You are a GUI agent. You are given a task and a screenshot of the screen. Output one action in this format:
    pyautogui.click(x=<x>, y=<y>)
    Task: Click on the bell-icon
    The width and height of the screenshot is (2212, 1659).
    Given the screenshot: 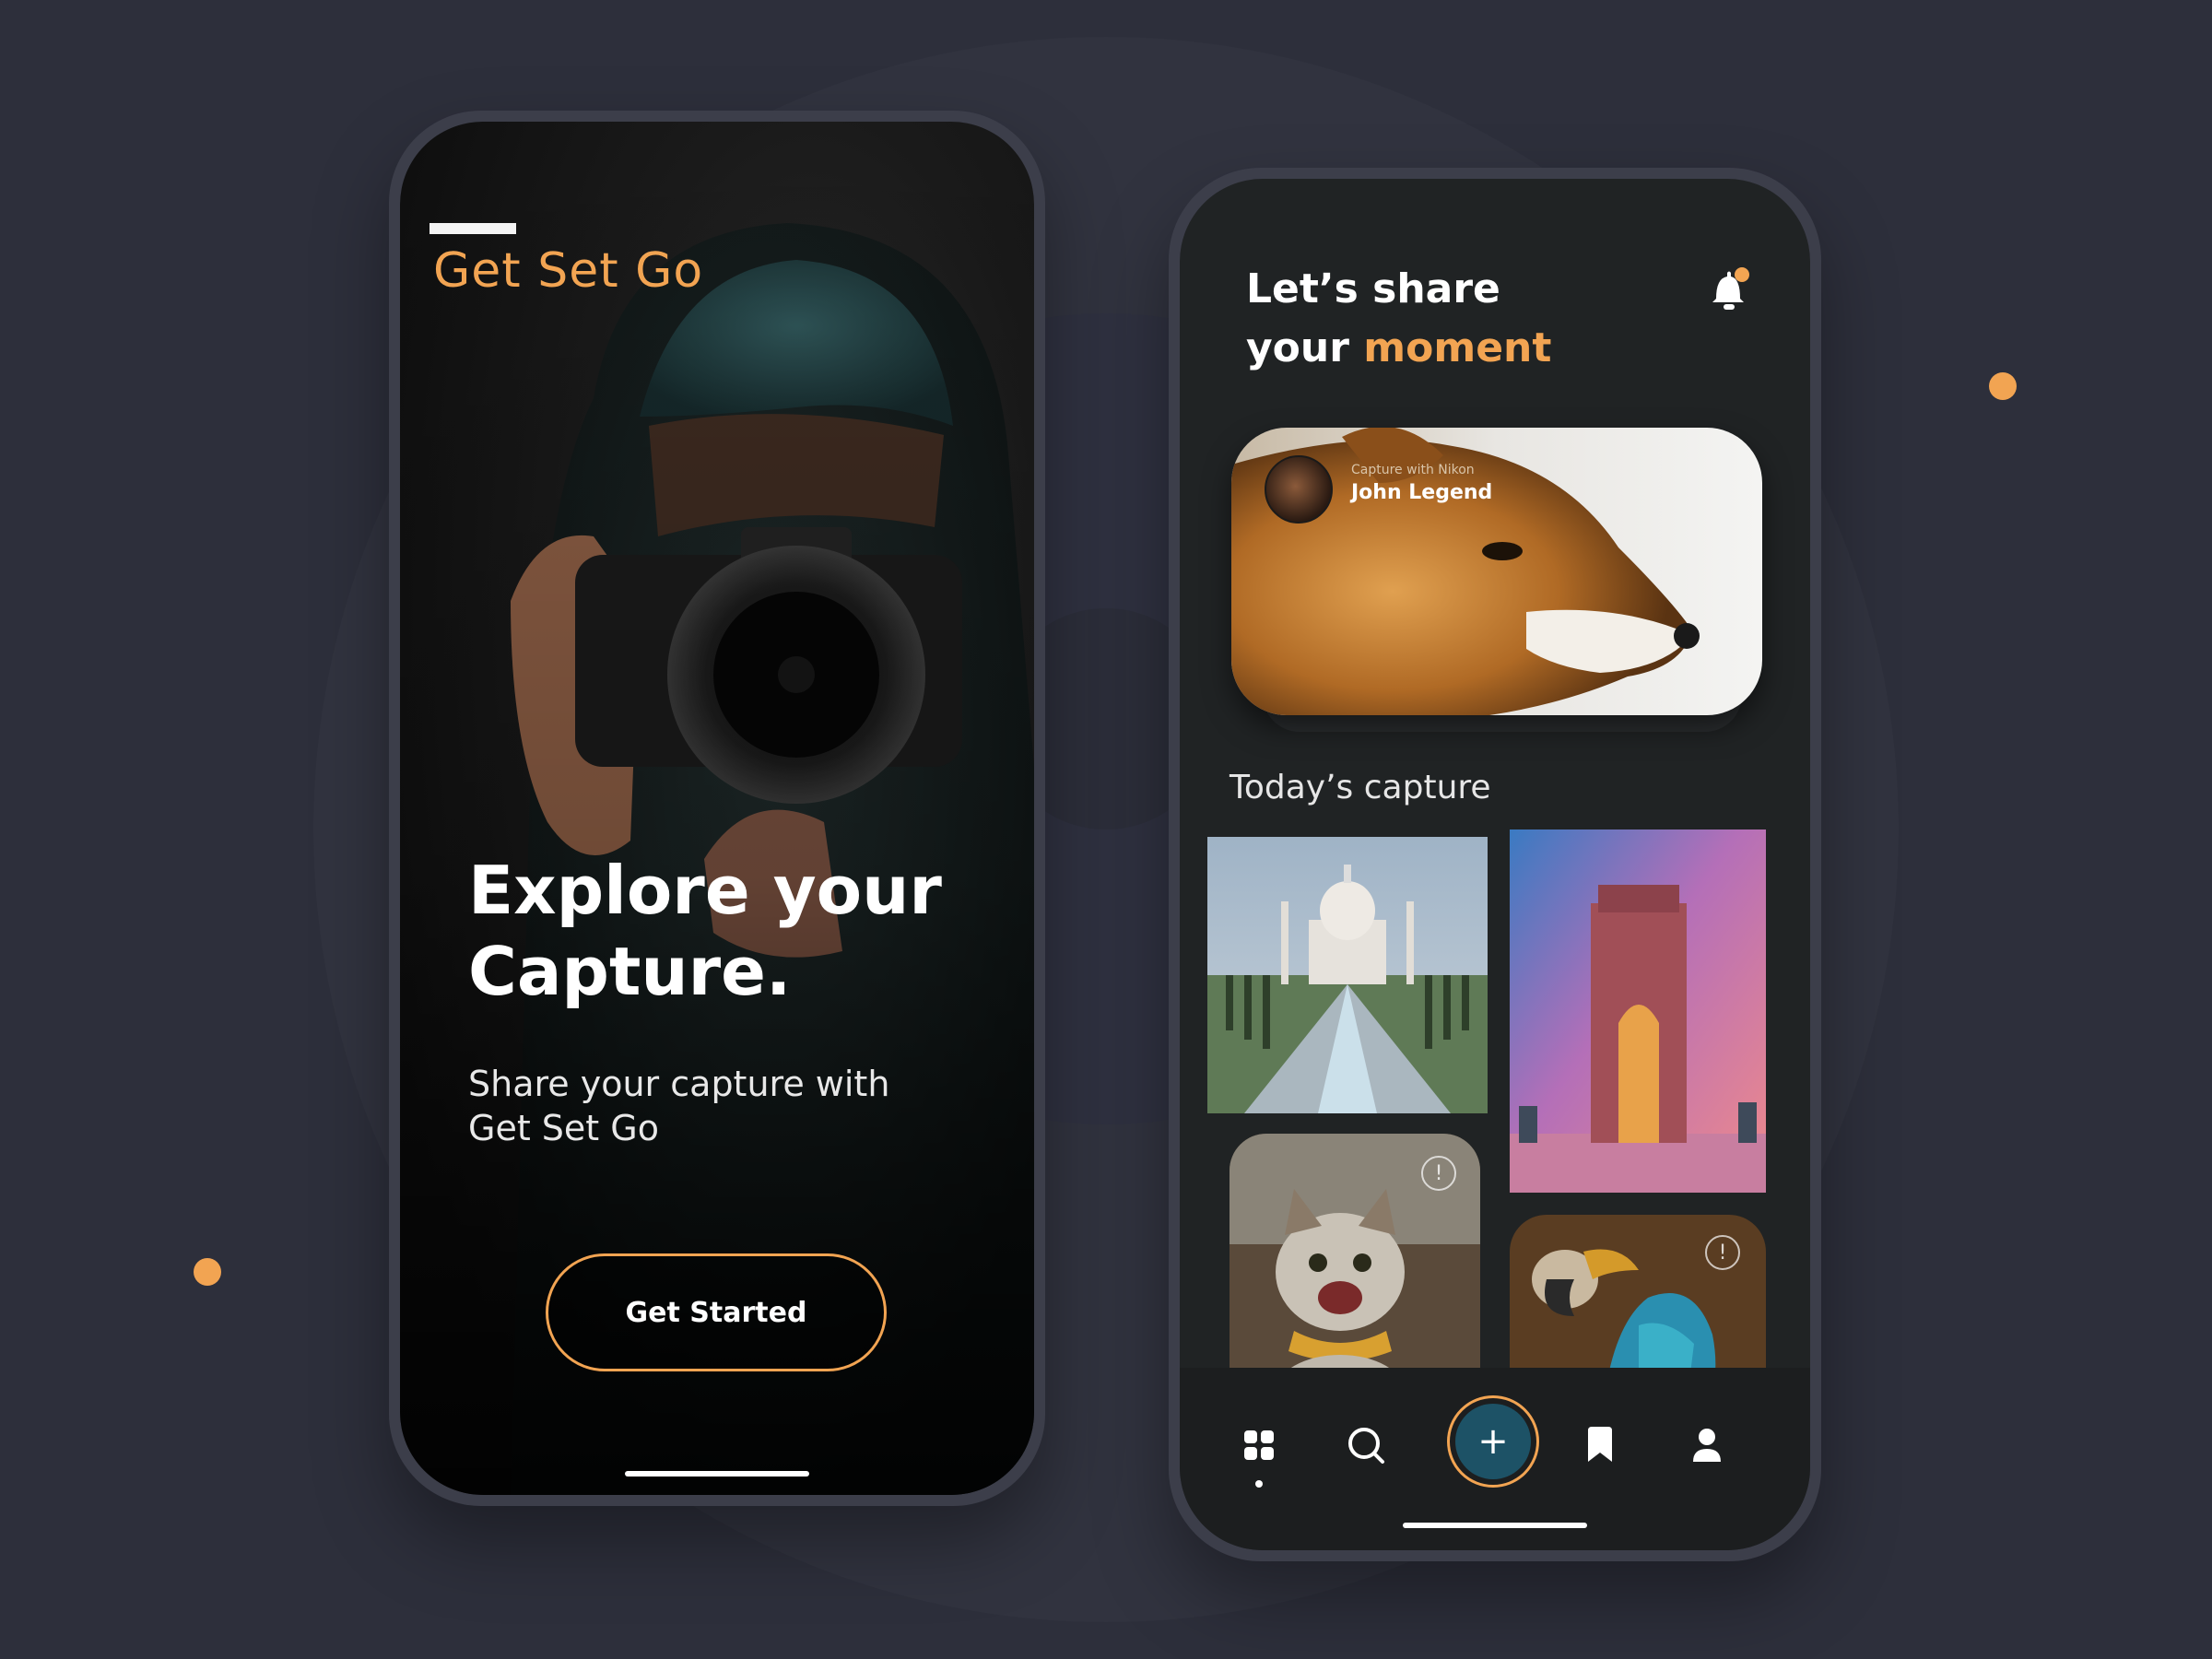 What is the action you would take?
    pyautogui.click(x=1729, y=289)
    